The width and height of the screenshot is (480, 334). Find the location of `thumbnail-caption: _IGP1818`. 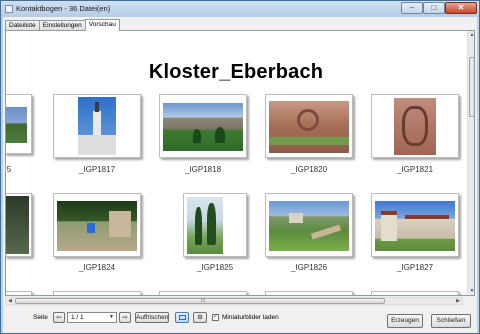

thumbnail-caption: _IGP1818 is located at coordinates (203, 169).